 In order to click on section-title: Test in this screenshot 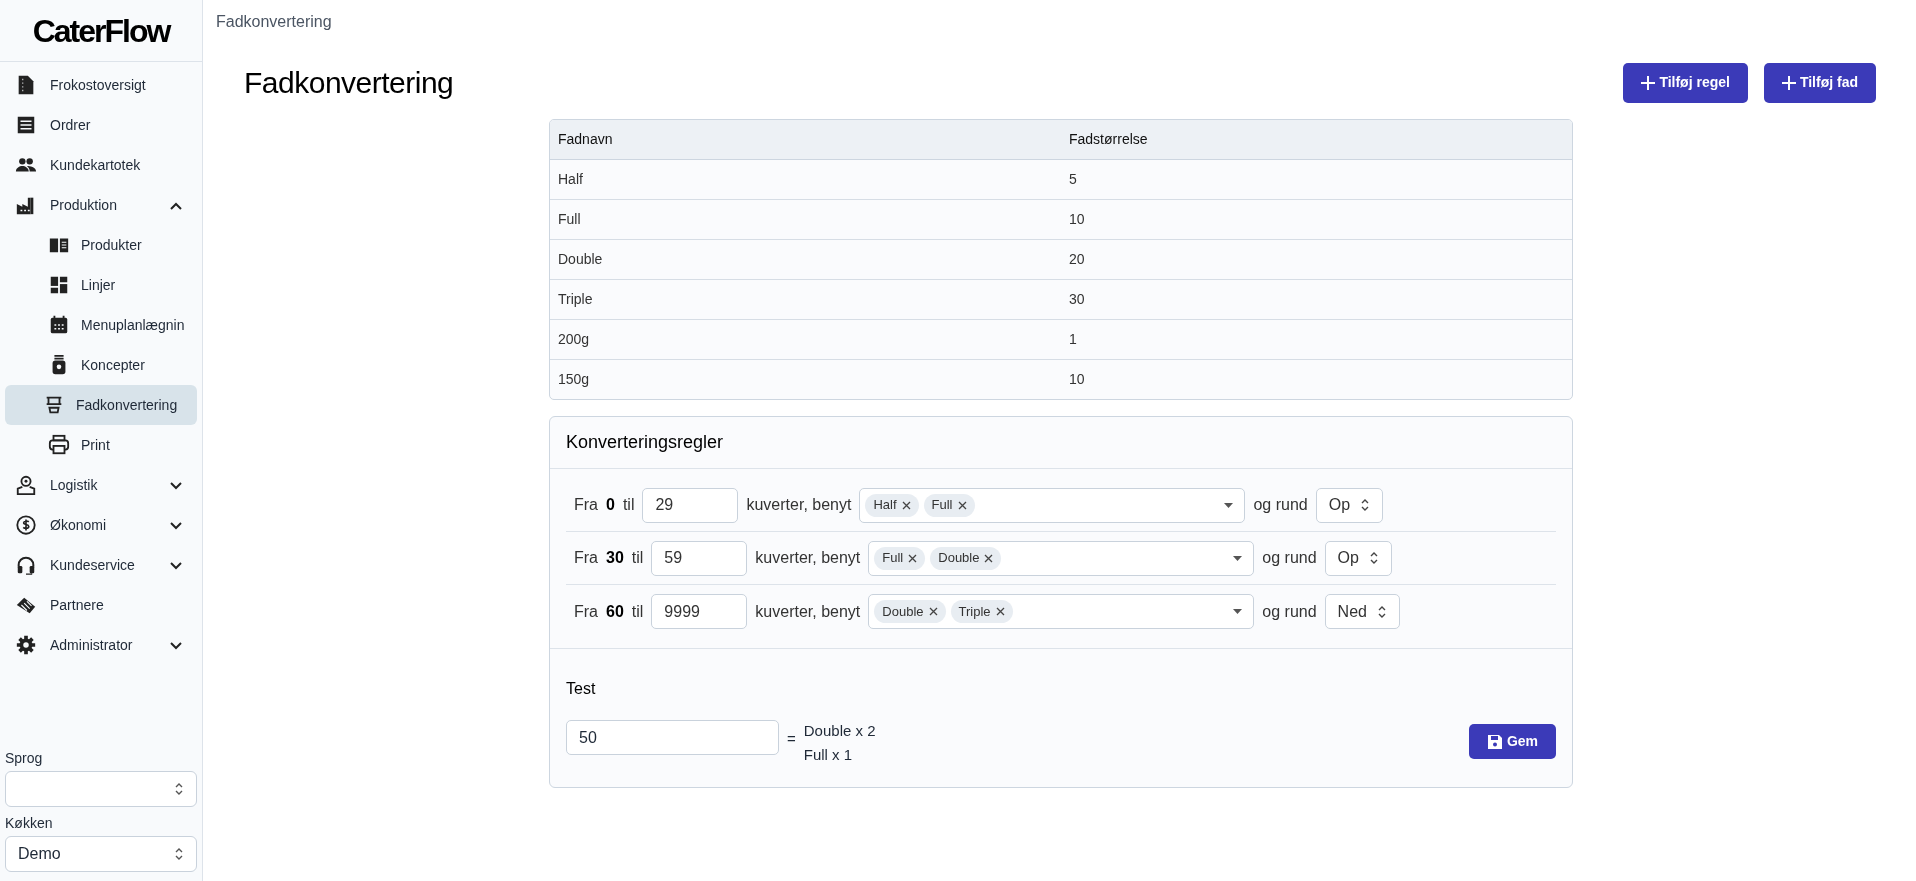, I will do `click(581, 689)`.